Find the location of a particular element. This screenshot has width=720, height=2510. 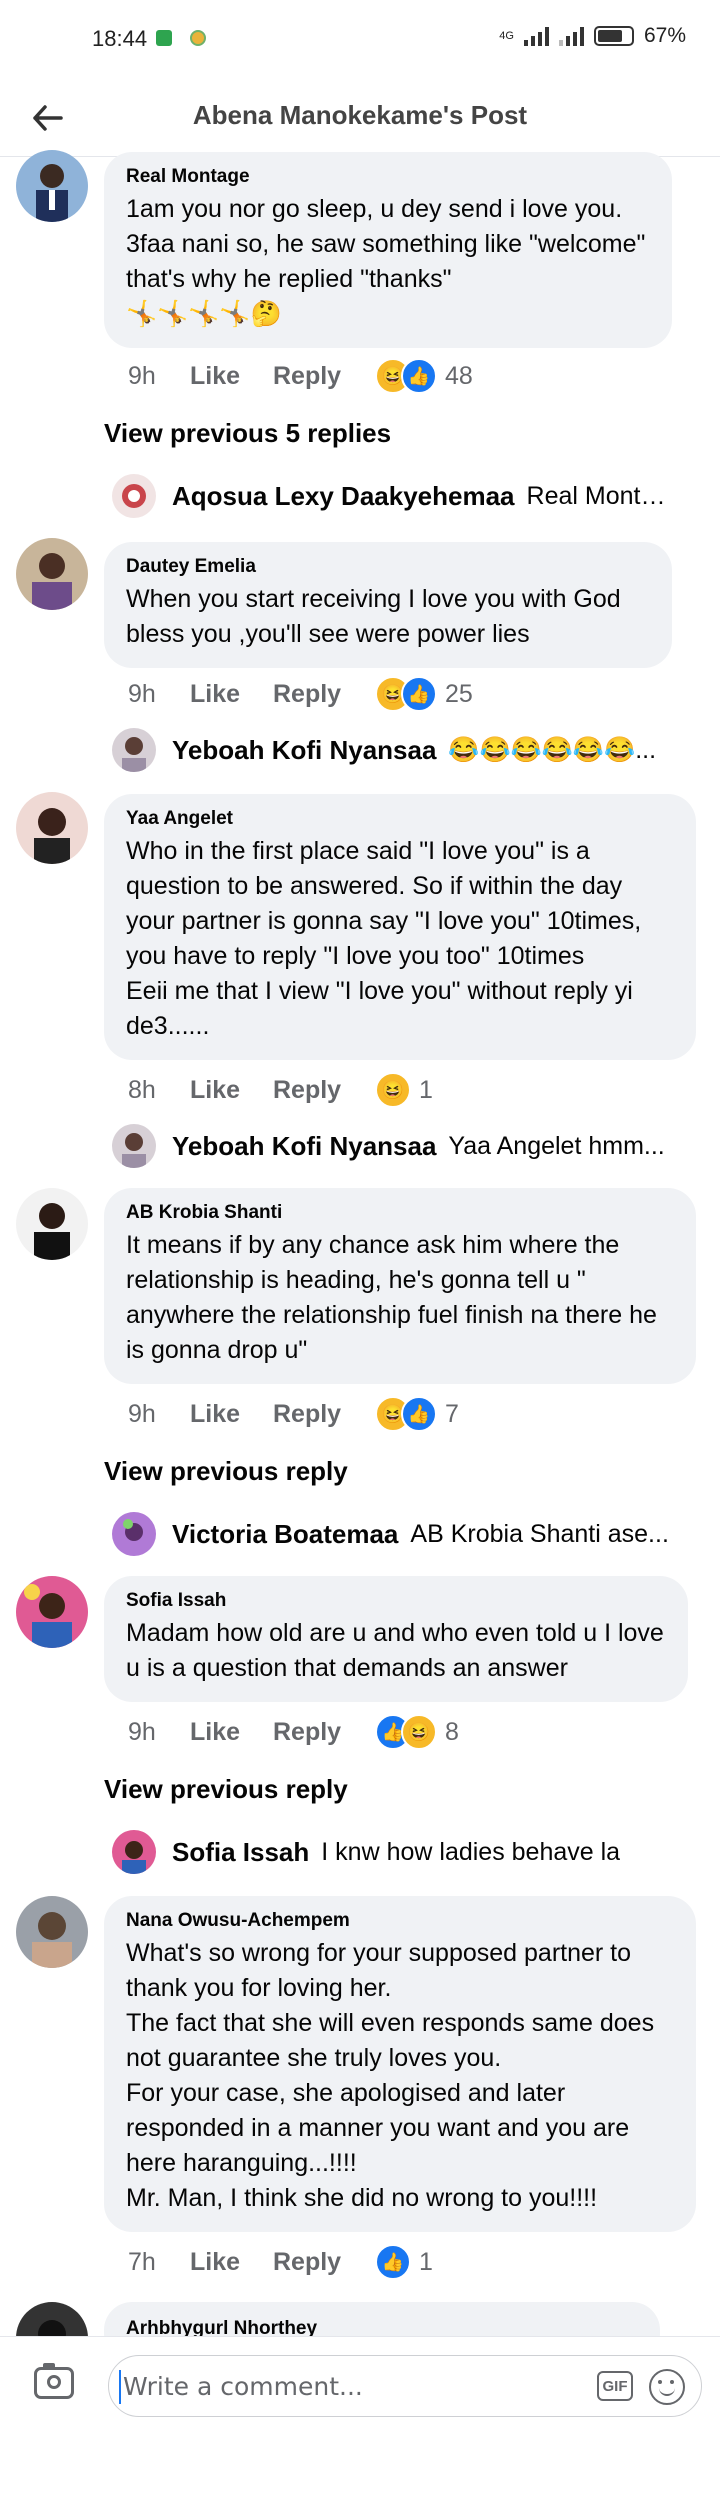

reply-author: Sofia Issah is located at coordinates (240, 1852).